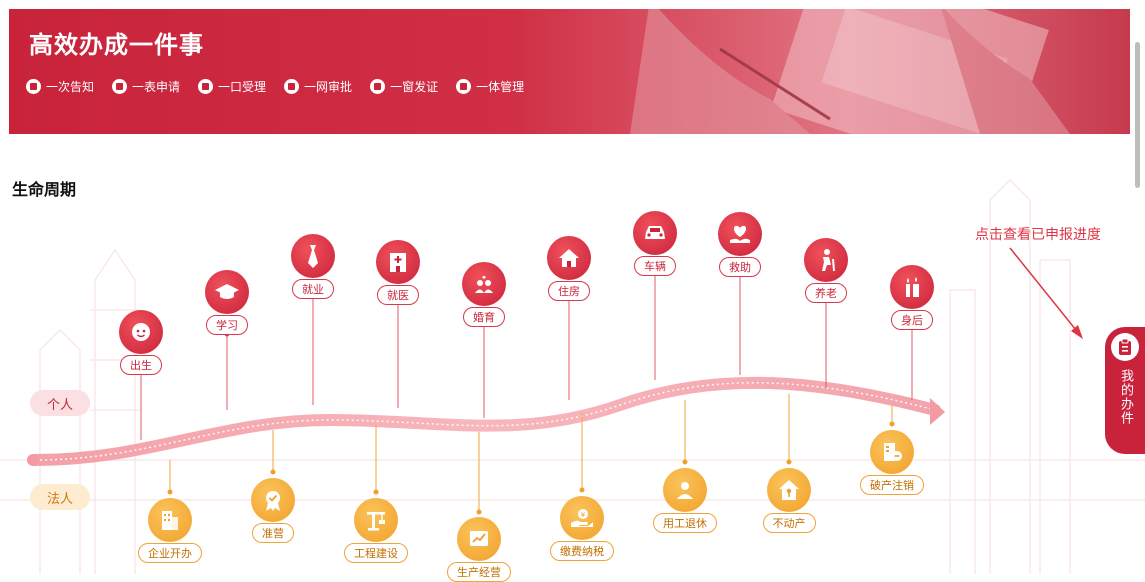 The height and width of the screenshot is (582, 1145). I want to click on lifecycle-node-operating-permit: 准营, so click(273, 510).